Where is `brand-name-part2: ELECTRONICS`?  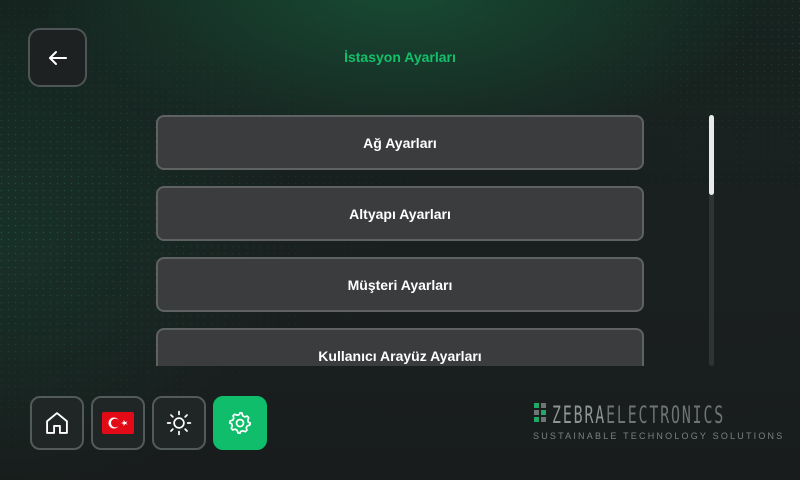
brand-name-part2: ELECTRONICS is located at coordinates (666, 415).